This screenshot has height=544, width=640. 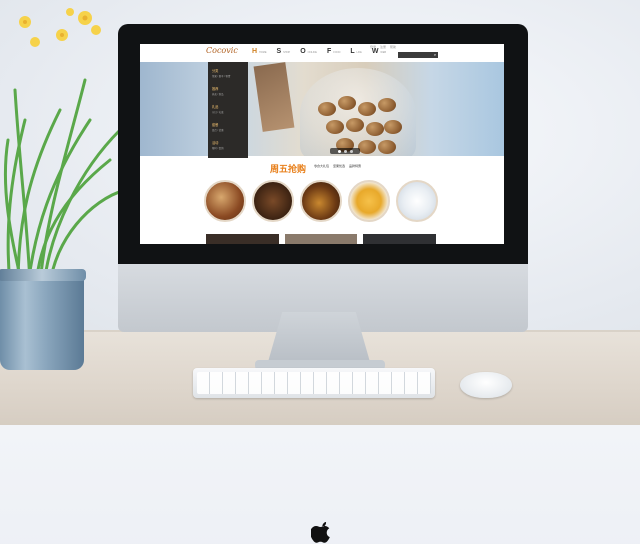 What do you see at coordinates (369, 201) in the screenshot?
I see `product-circle-fruit` at bounding box center [369, 201].